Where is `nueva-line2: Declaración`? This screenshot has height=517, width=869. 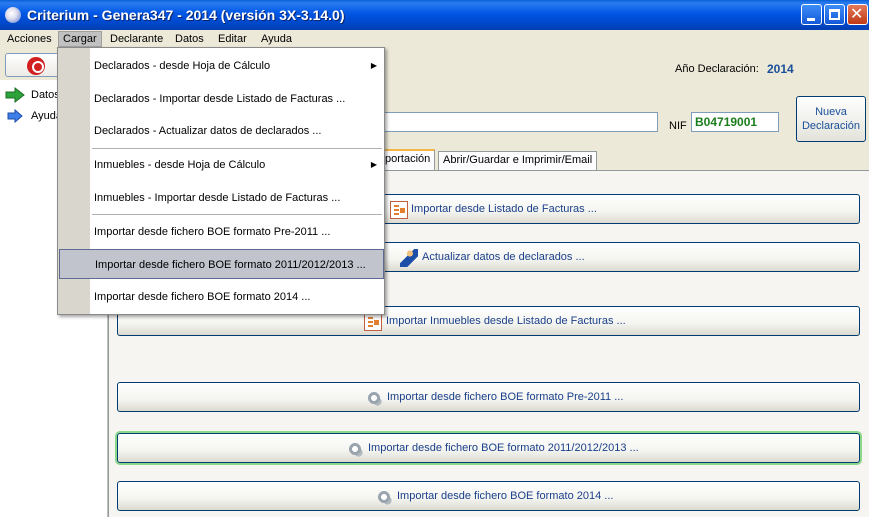 nueva-line2: Declaración is located at coordinates (831, 126).